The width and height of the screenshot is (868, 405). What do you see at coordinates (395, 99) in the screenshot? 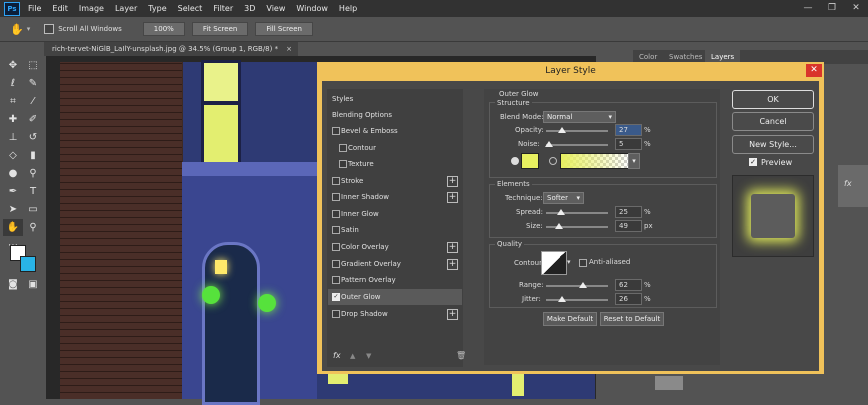
I see `styles-header: Styles` at bounding box center [395, 99].